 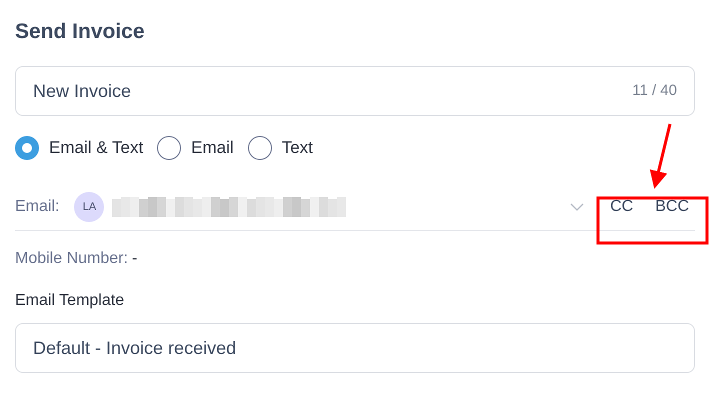 I want to click on annotation-arrow, so click(x=661, y=156).